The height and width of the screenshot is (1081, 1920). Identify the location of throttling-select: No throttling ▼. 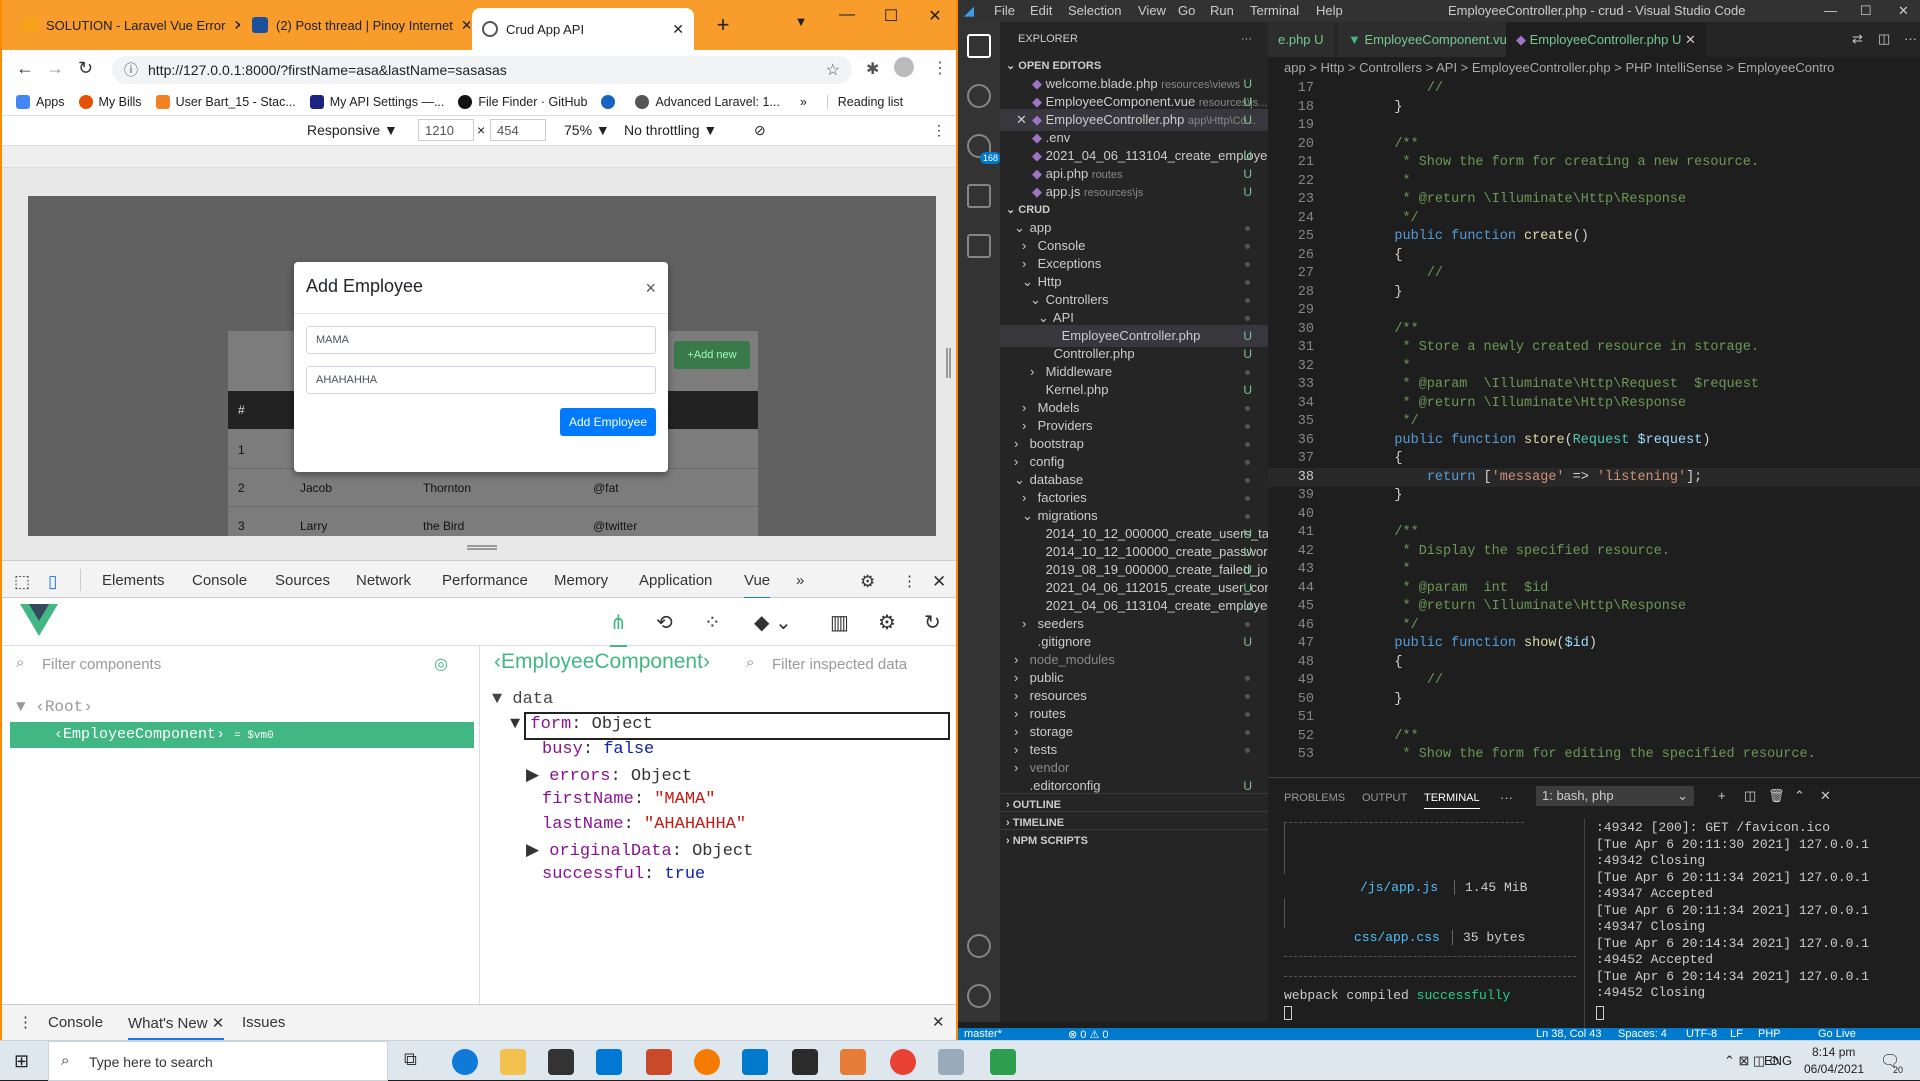
(670, 130).